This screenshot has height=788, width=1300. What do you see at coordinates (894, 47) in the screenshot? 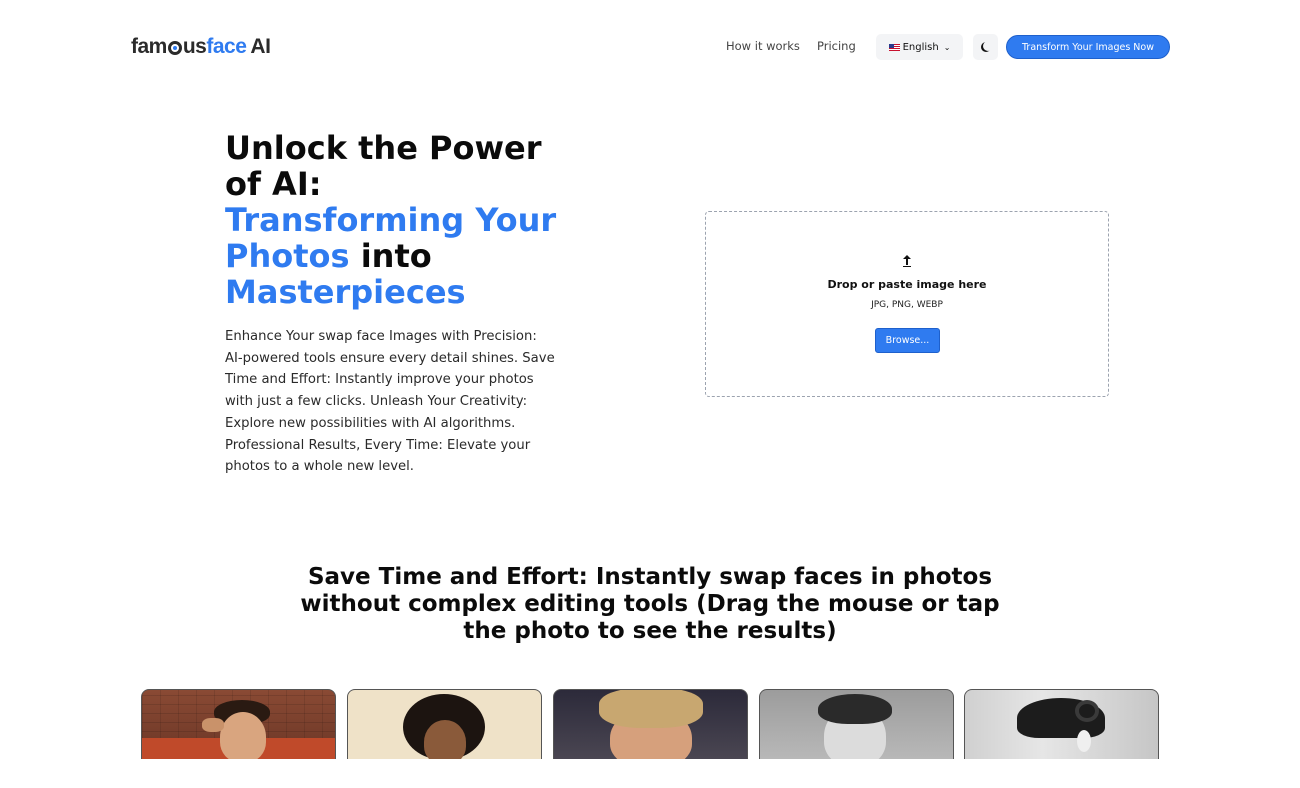
I see `us-flag-icon` at bounding box center [894, 47].